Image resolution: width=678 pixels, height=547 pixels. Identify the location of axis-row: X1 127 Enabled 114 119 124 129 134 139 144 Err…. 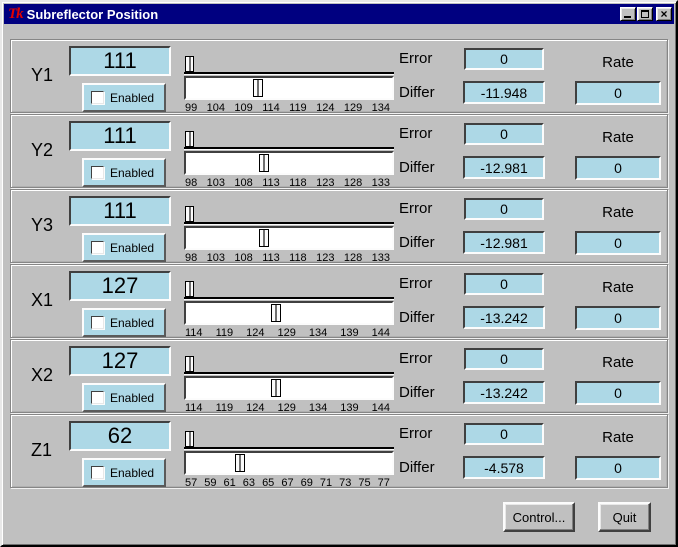
(339, 301).